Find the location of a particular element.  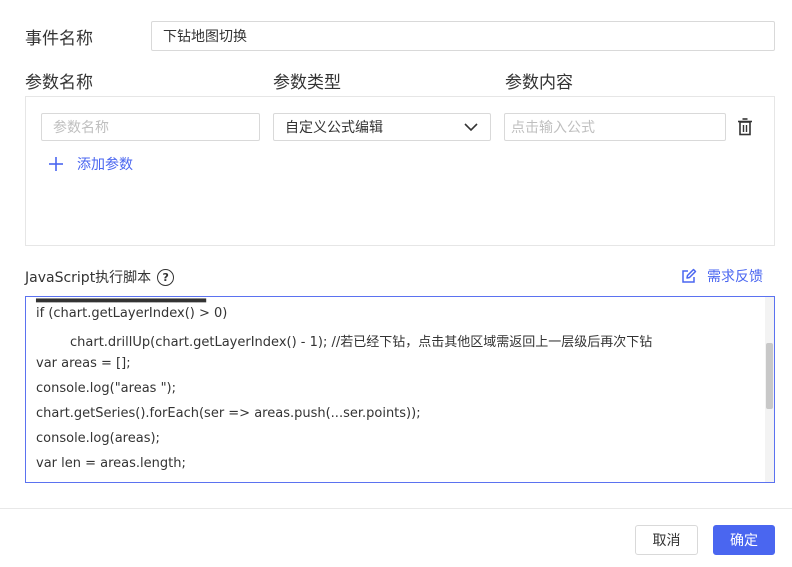

param-type-header: 参数类型 is located at coordinates (307, 83).